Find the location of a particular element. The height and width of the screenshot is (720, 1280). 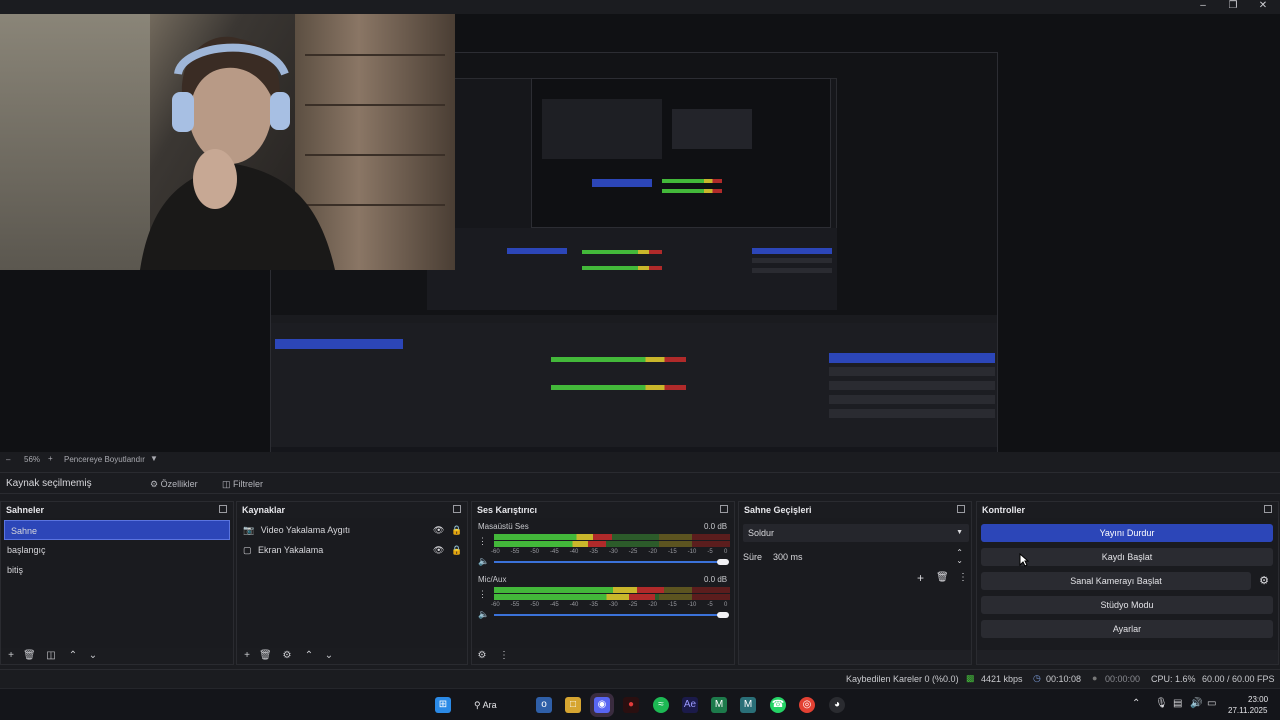

close-icon: ✕ is located at coordinates (1263, 7).